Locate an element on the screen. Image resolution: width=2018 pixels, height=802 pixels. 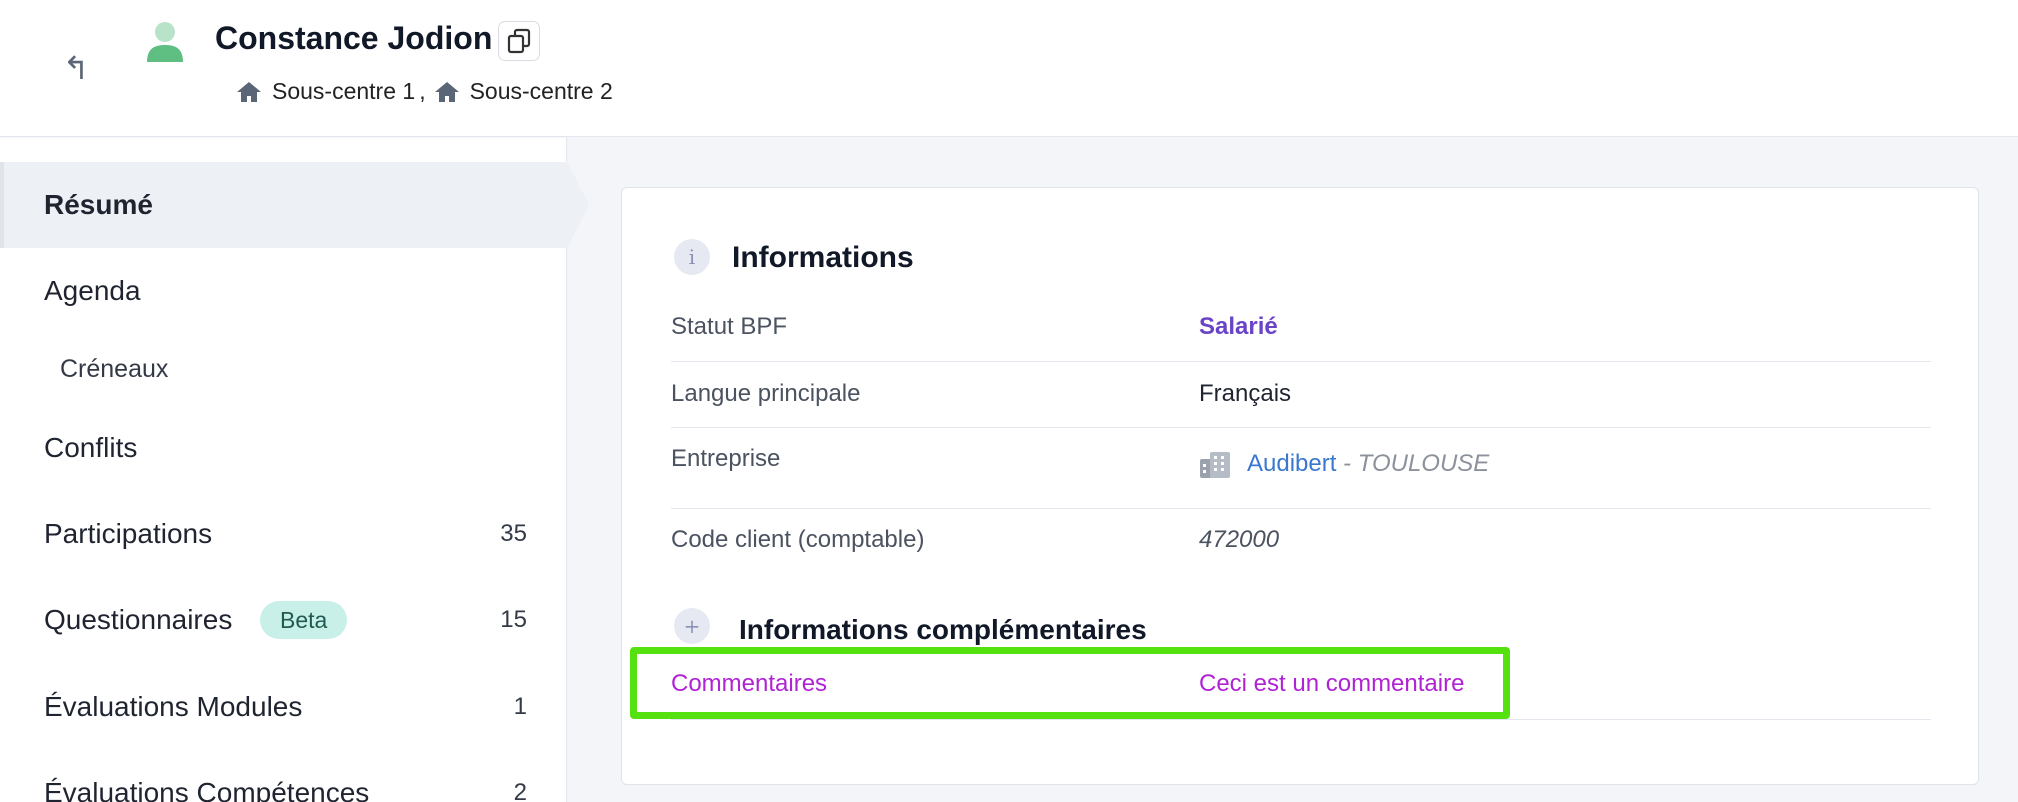
sidebar-item-participations: Participations 35 is located at coordinates (283, 534).